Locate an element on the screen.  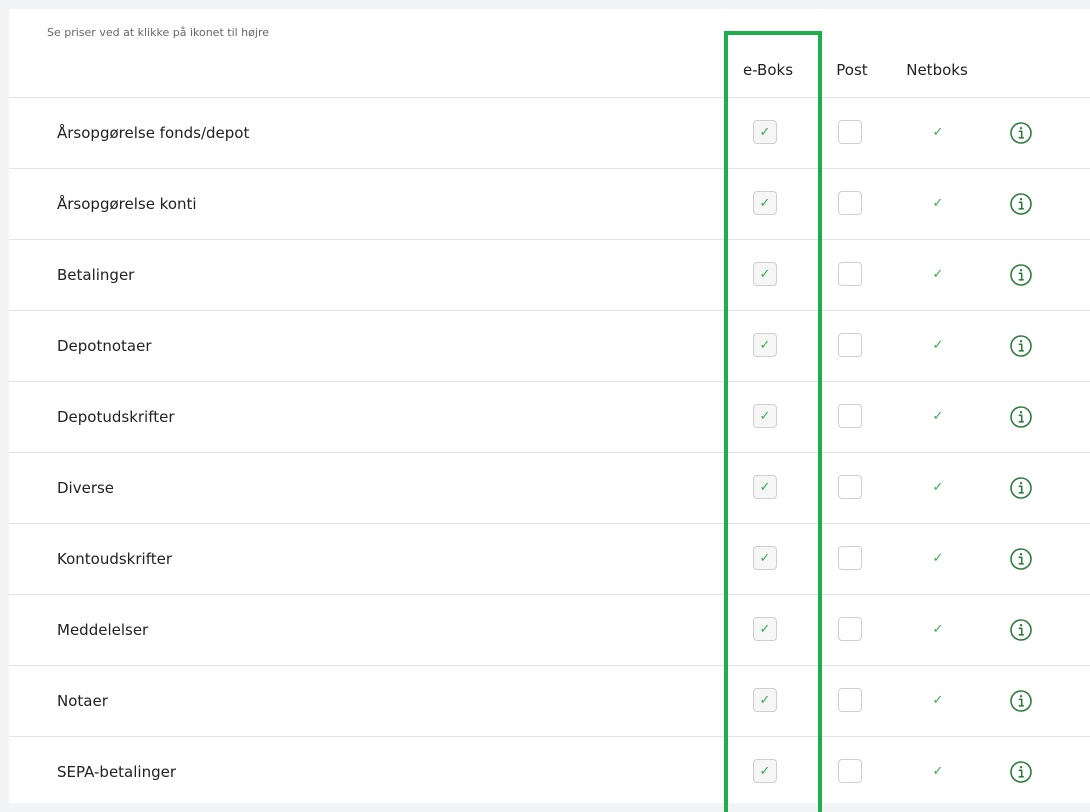
document-type-label: Meddelelser is located at coordinates (103, 630).